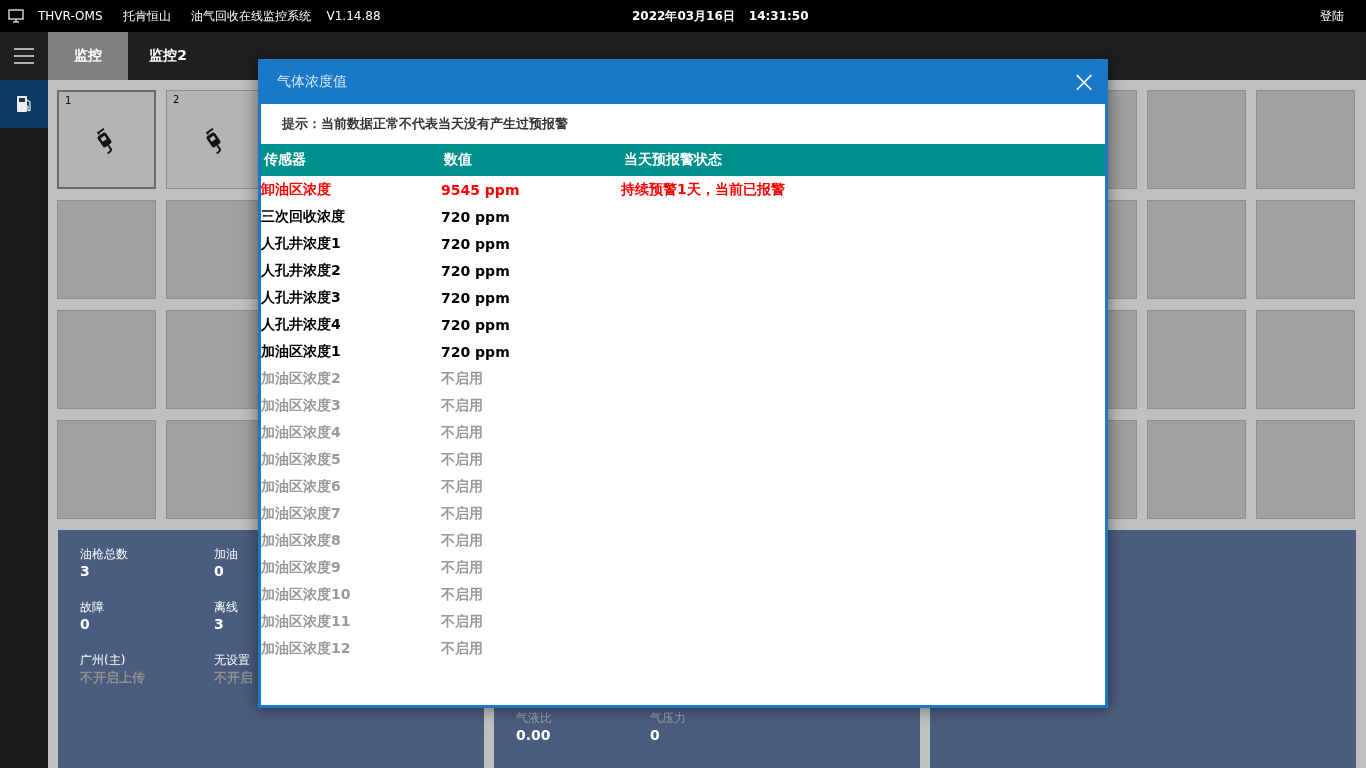  What do you see at coordinates (312, 81) in the screenshot?
I see `dialog-title: 气体浓度值` at bounding box center [312, 81].